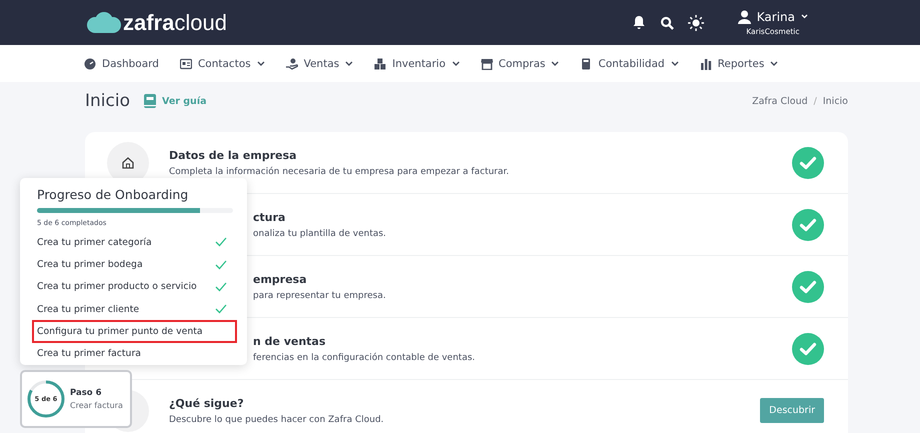 This screenshot has width=920, height=433. What do you see at coordinates (134, 309) in the screenshot?
I see `checklist-item: Crea tu primer cliente` at bounding box center [134, 309].